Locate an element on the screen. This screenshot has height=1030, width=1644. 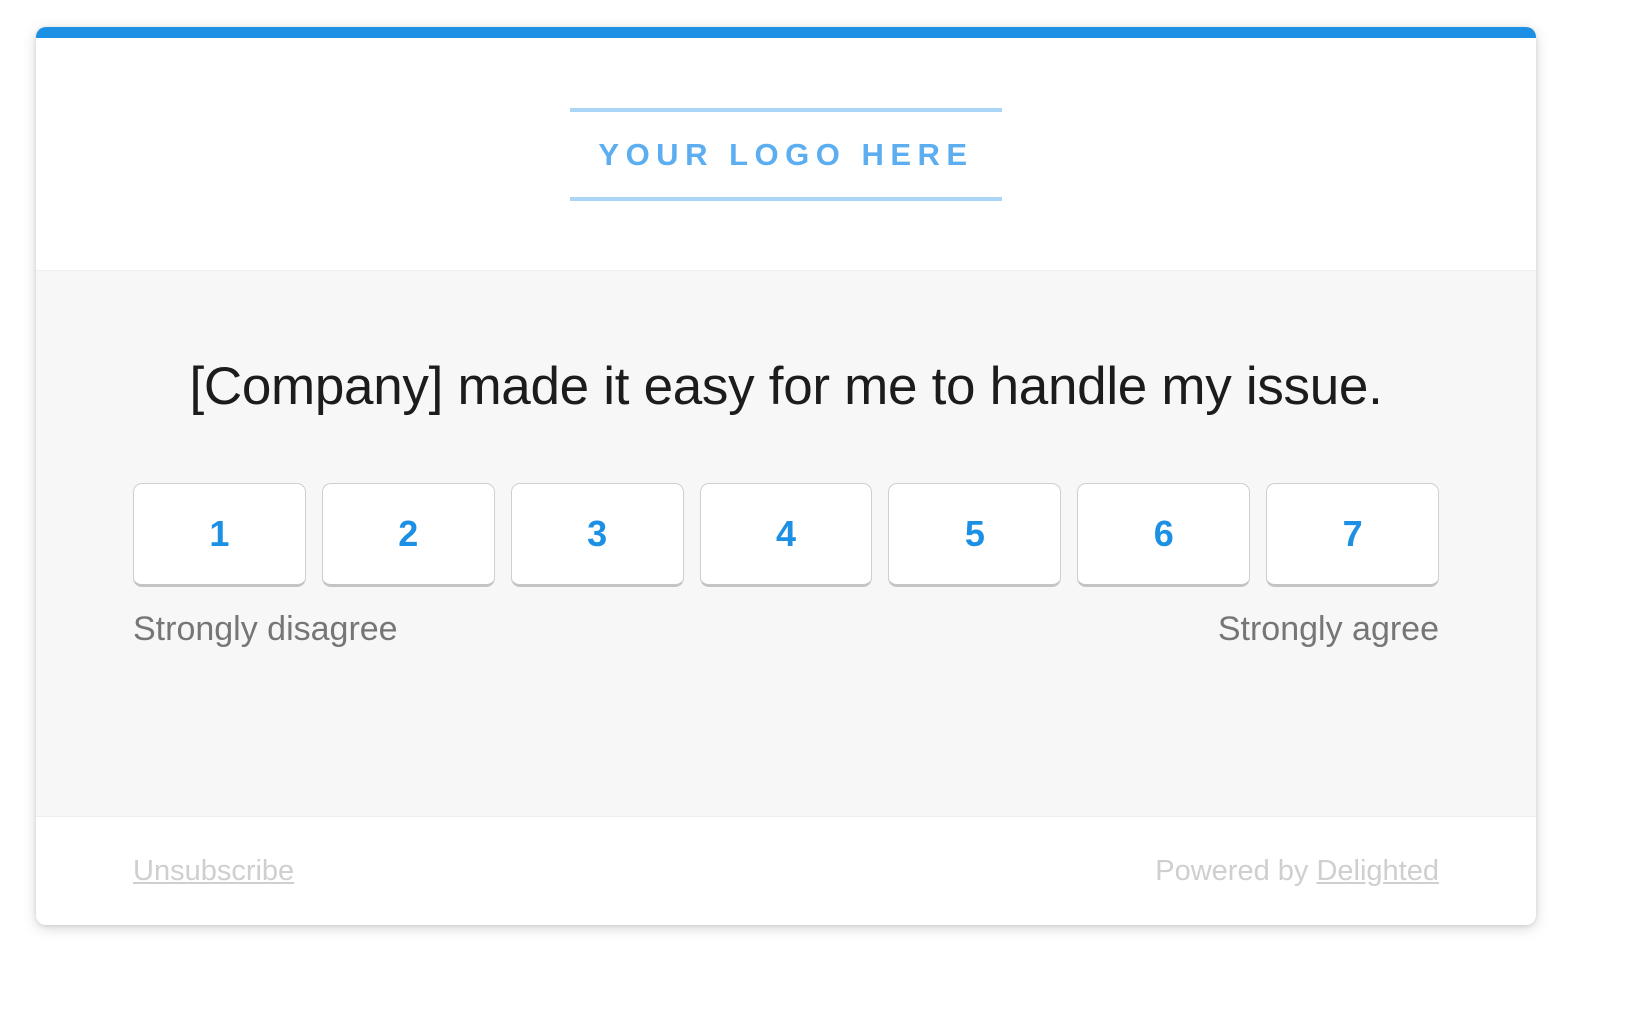
unsubscribe-link: Unsubscribe is located at coordinates (213, 871).